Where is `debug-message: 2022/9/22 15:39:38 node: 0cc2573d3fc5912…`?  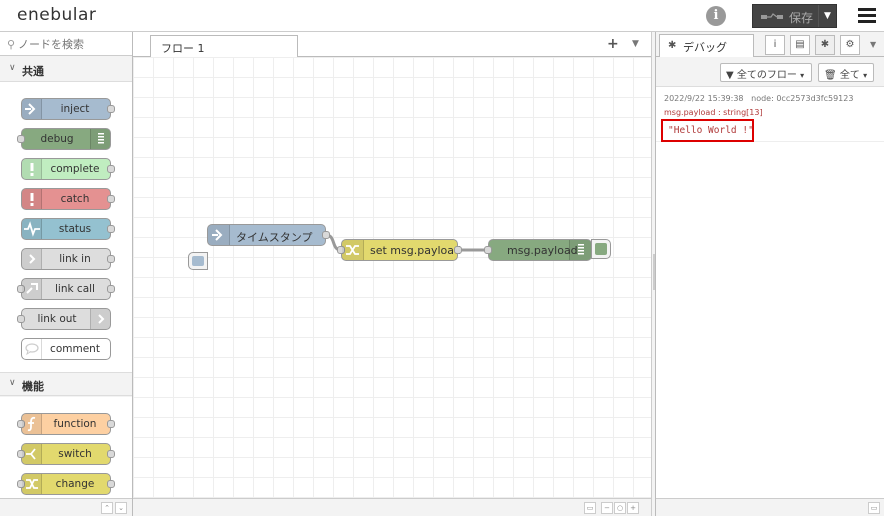
debug-message: 2022/9/22 15:39:38 node: 0cc2573d3fc5912… is located at coordinates (770, 114).